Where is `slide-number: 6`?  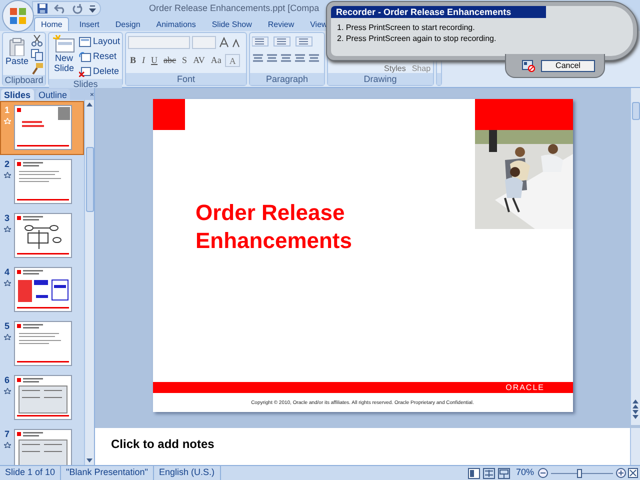 slide-number: 6 is located at coordinates (7, 380).